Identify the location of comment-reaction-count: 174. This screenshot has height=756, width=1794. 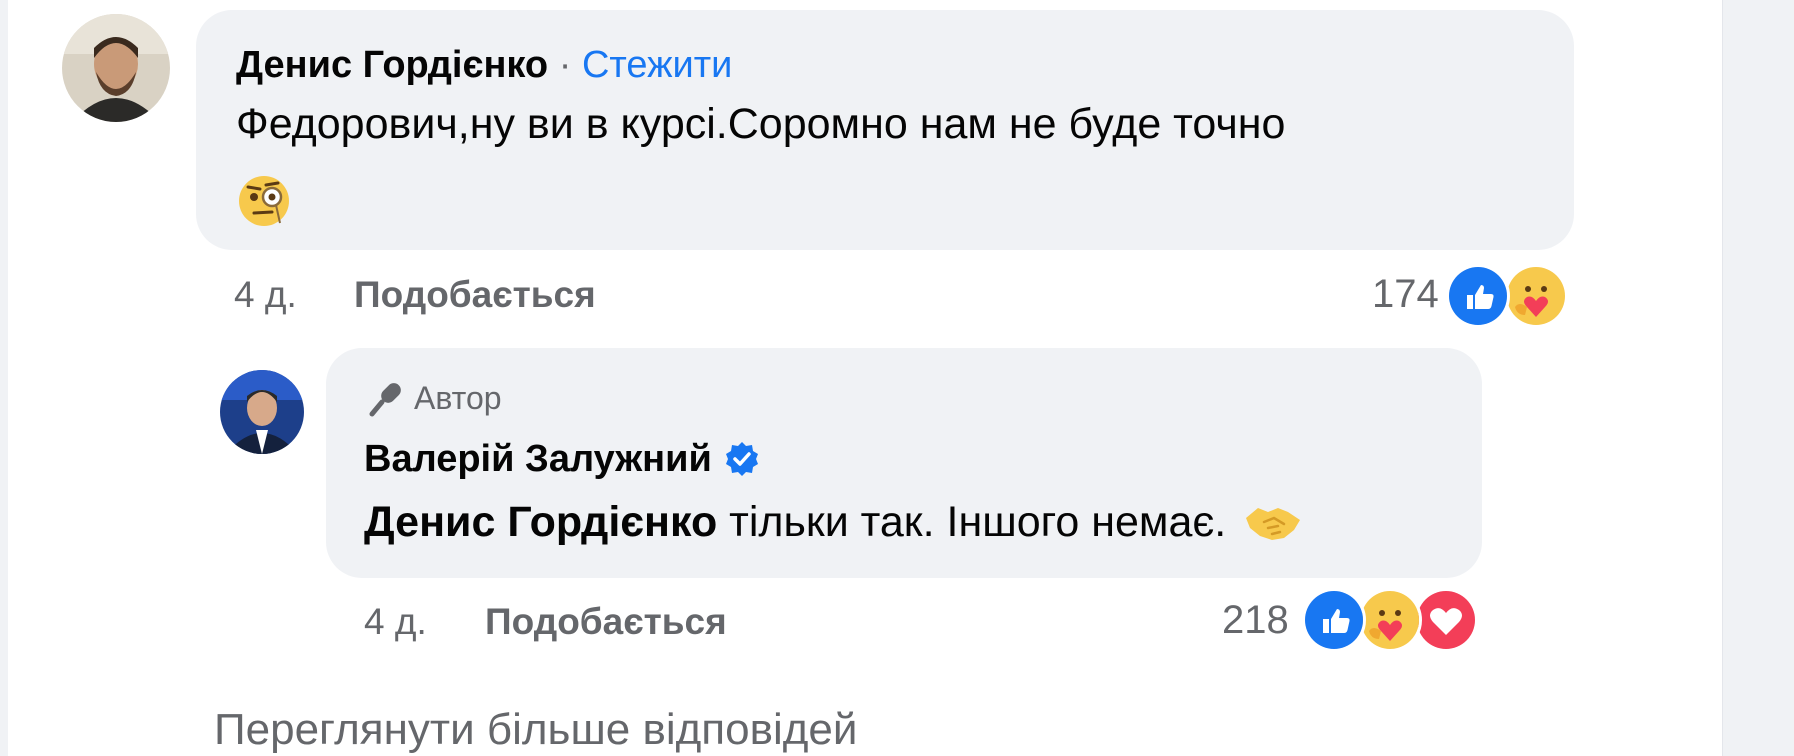
(1405, 294).